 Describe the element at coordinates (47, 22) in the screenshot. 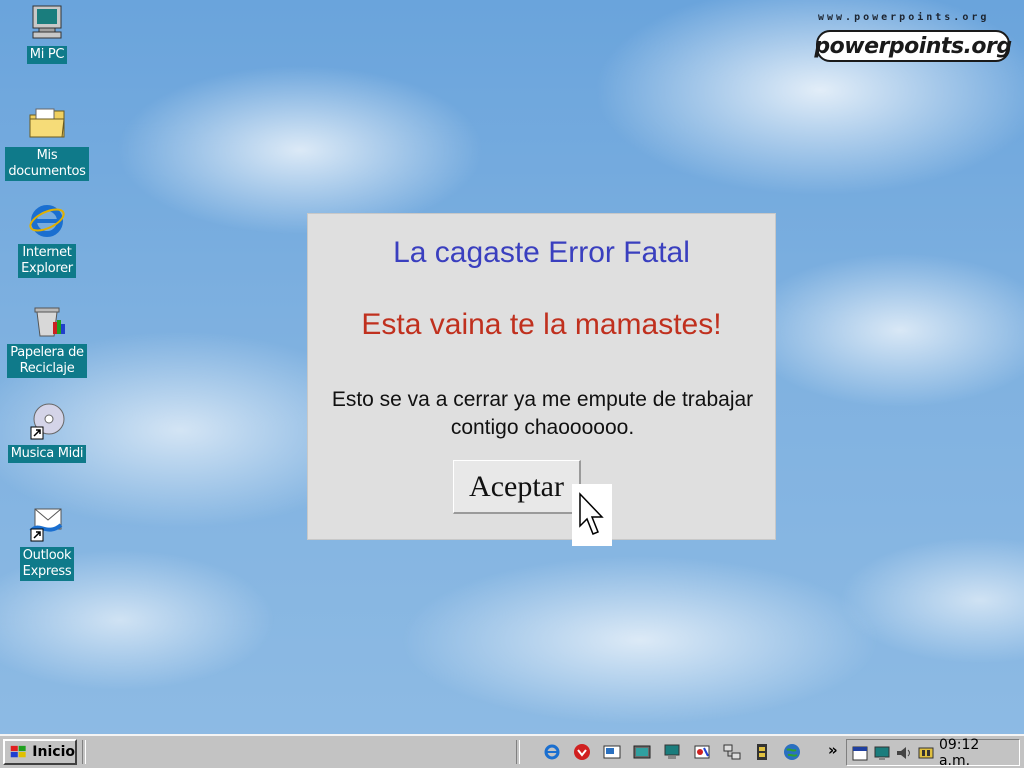

I see `my-computer-icon` at that location.